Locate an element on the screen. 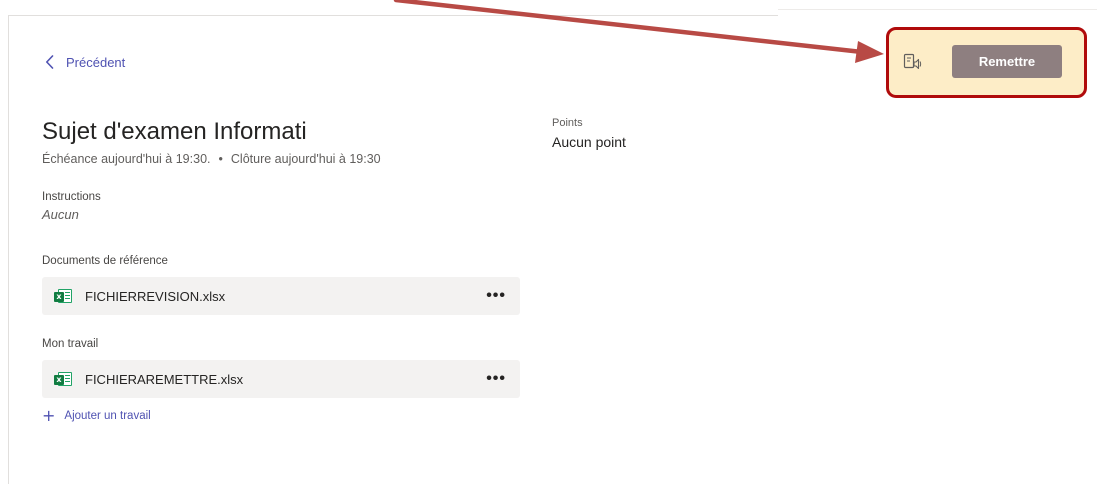  add-work-button: + Ajouter un travail is located at coordinates (96, 416).